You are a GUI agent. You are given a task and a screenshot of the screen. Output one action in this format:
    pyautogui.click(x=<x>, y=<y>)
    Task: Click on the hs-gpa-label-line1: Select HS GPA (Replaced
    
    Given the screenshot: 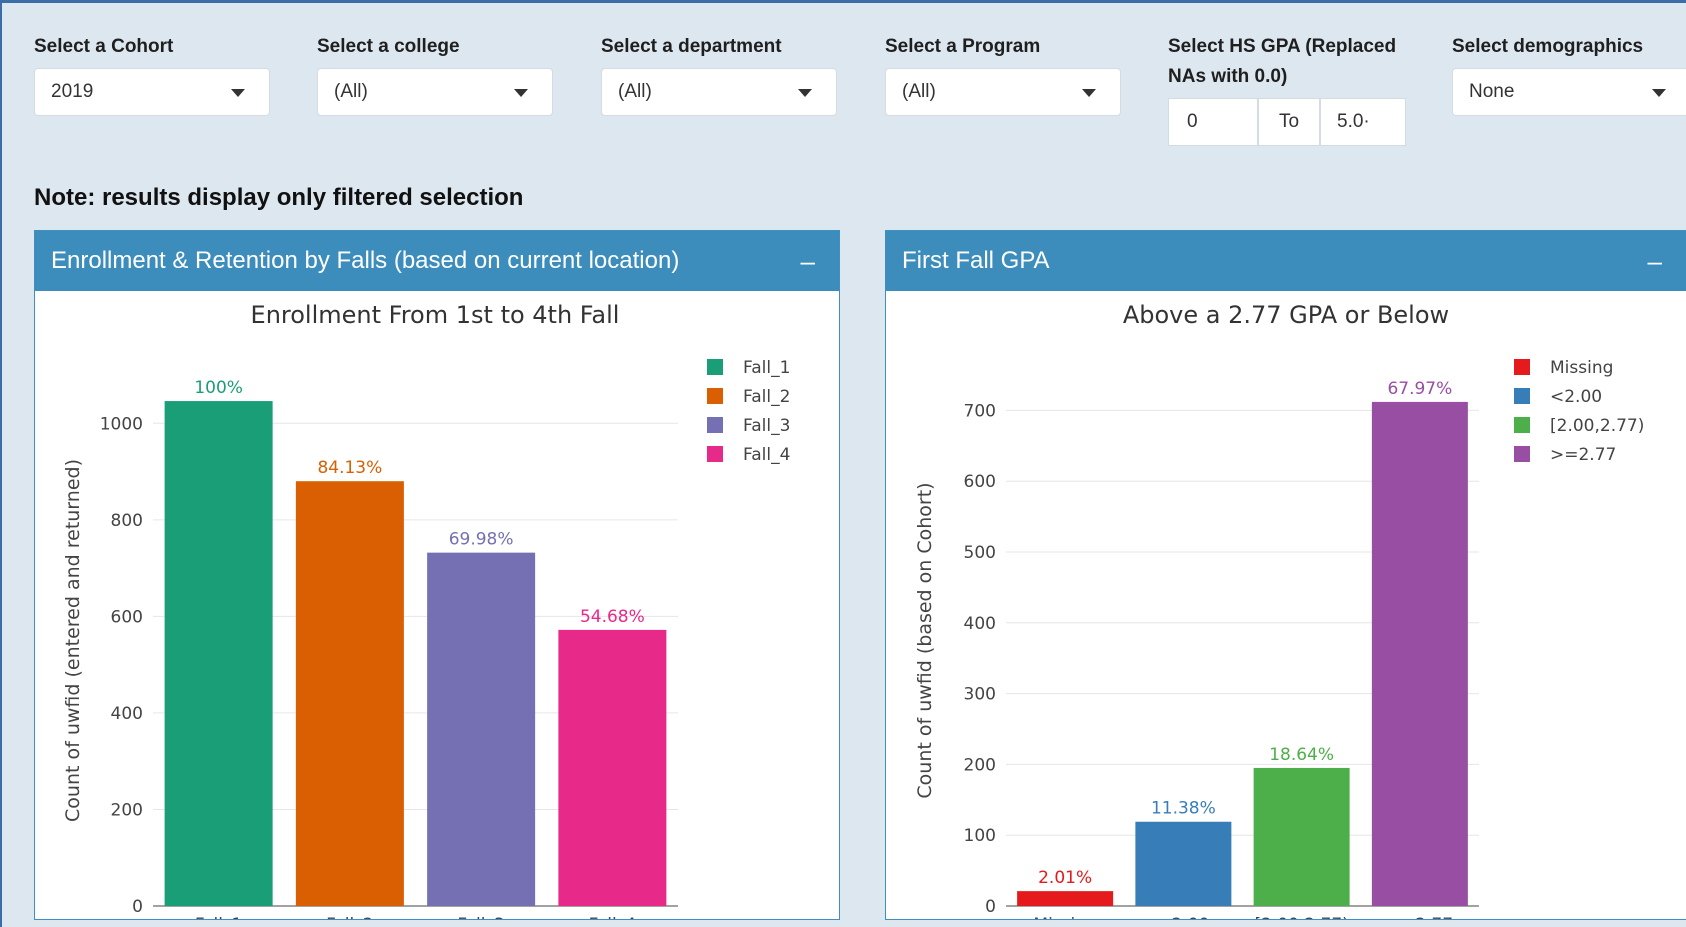 What is the action you would take?
    pyautogui.click(x=1282, y=46)
    